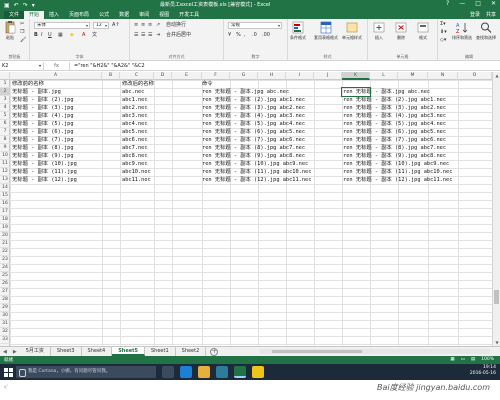 The image size is (500, 400). Describe the element at coordinates (36, 35) in the screenshot. I see `bold-button: B` at that location.